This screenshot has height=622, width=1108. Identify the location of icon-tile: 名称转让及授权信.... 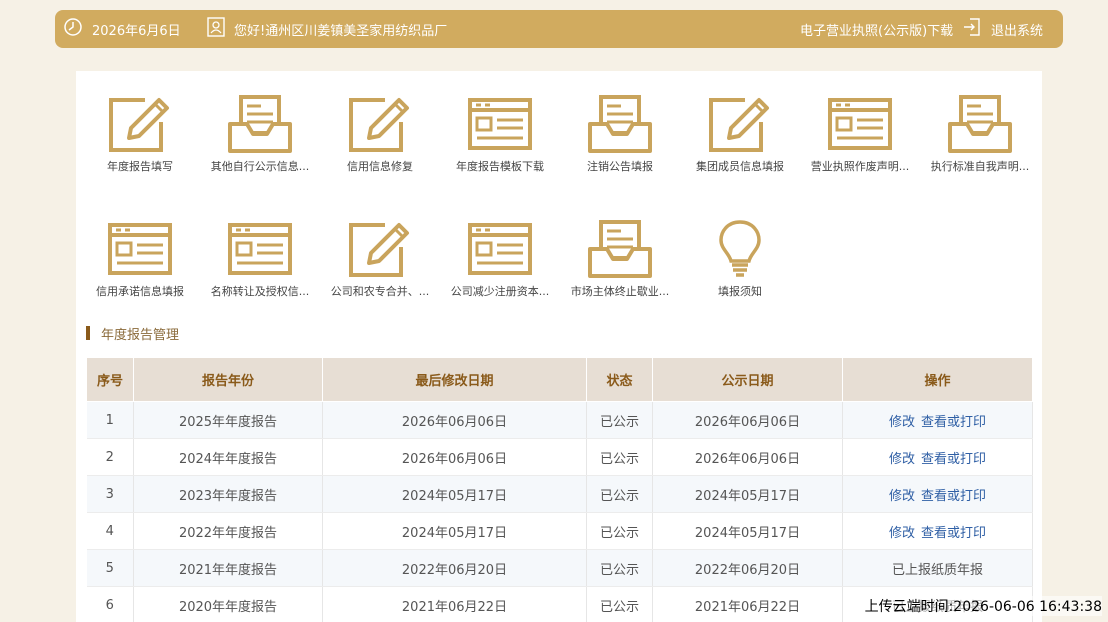
(260, 259).